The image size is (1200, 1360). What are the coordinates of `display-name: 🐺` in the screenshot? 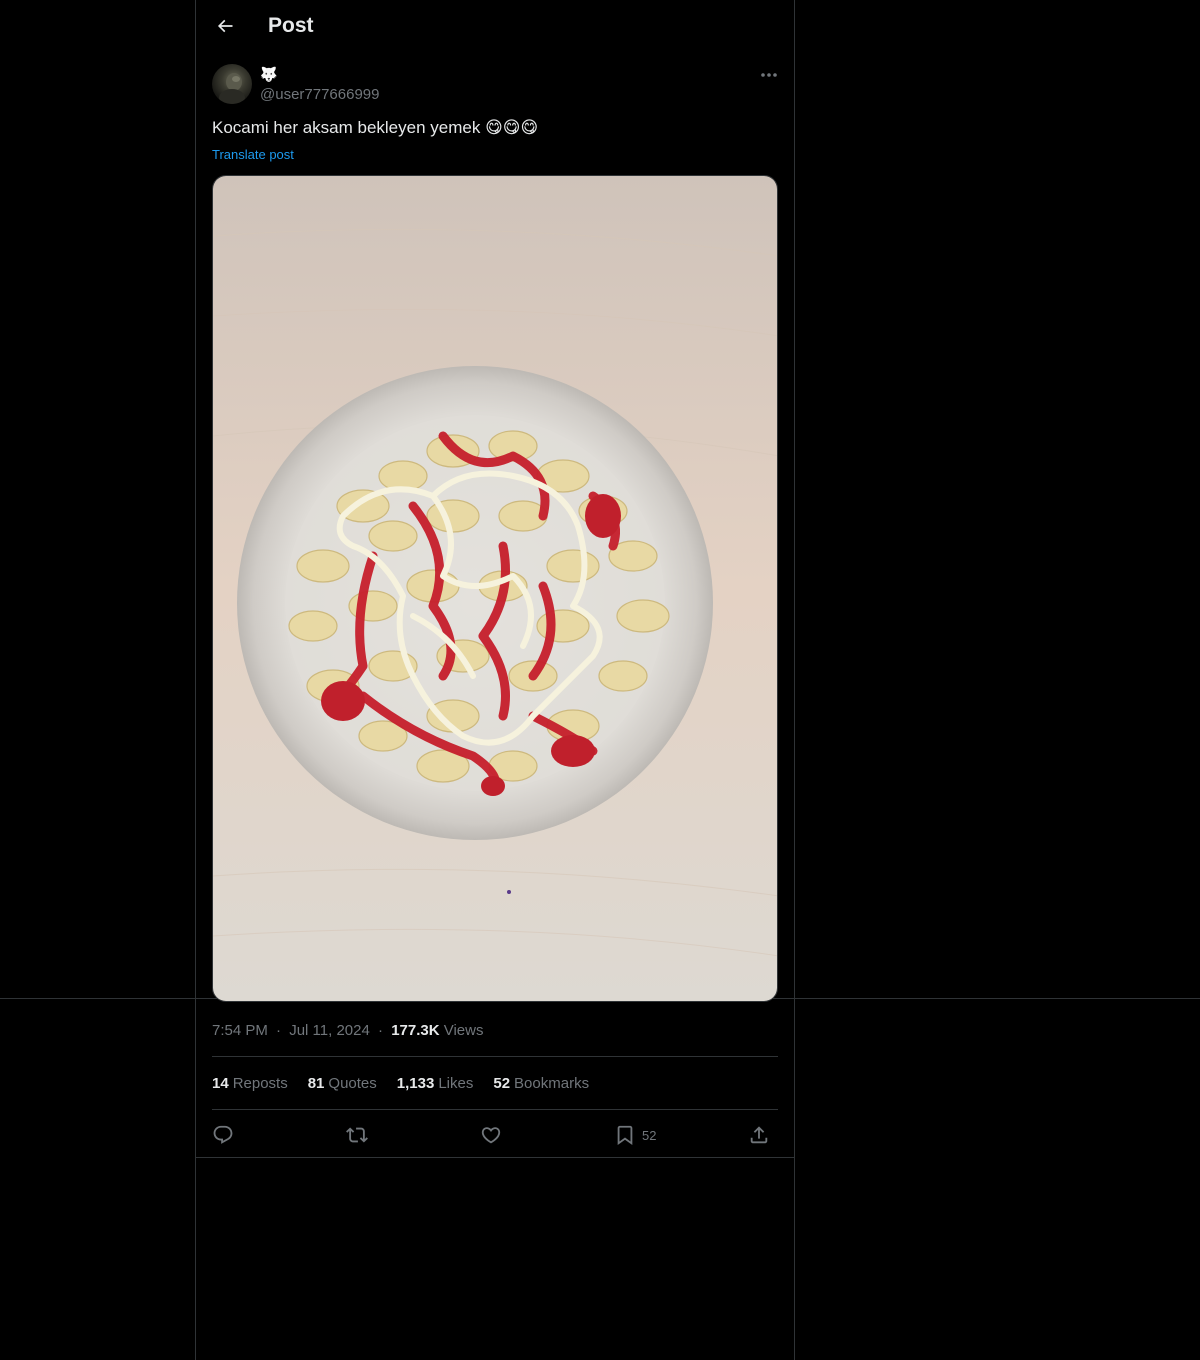 It's located at (268, 76).